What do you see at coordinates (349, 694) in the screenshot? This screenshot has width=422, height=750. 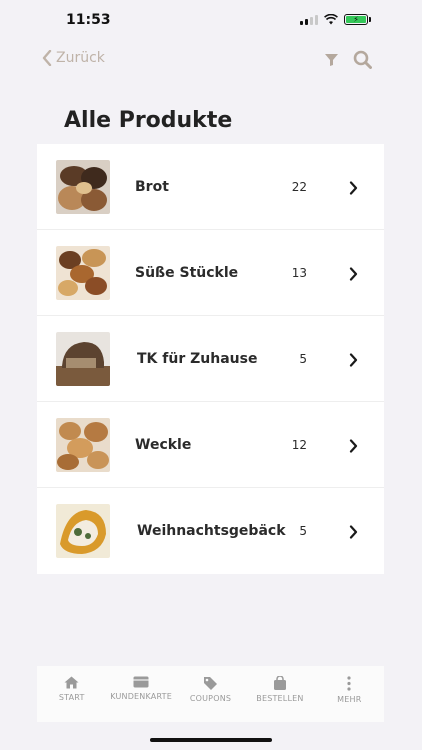 I see `tab-mehr: MEHR` at bounding box center [349, 694].